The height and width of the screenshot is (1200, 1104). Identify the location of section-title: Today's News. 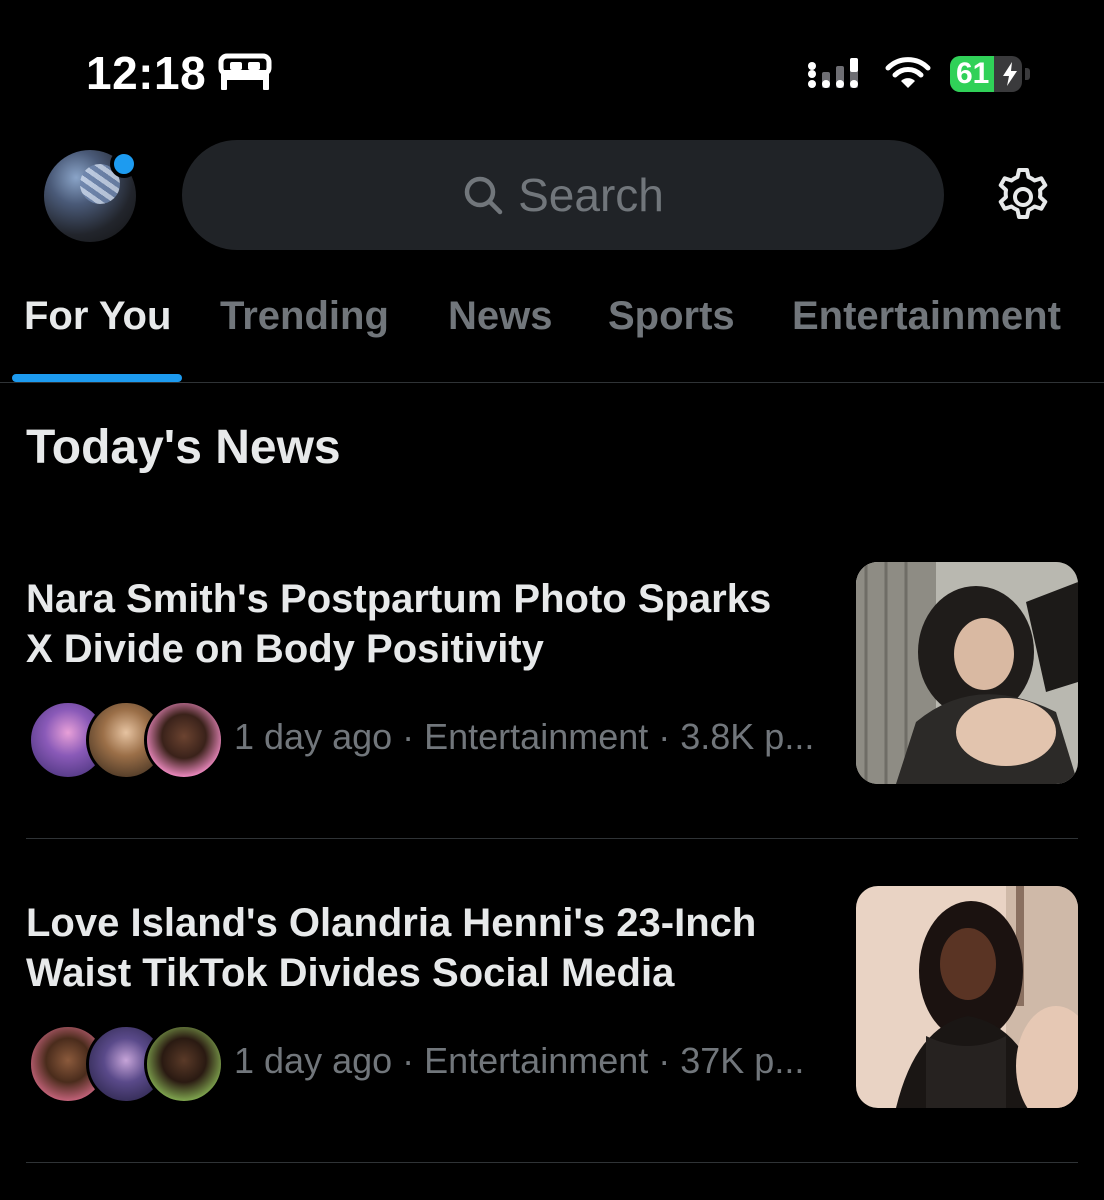
(183, 447).